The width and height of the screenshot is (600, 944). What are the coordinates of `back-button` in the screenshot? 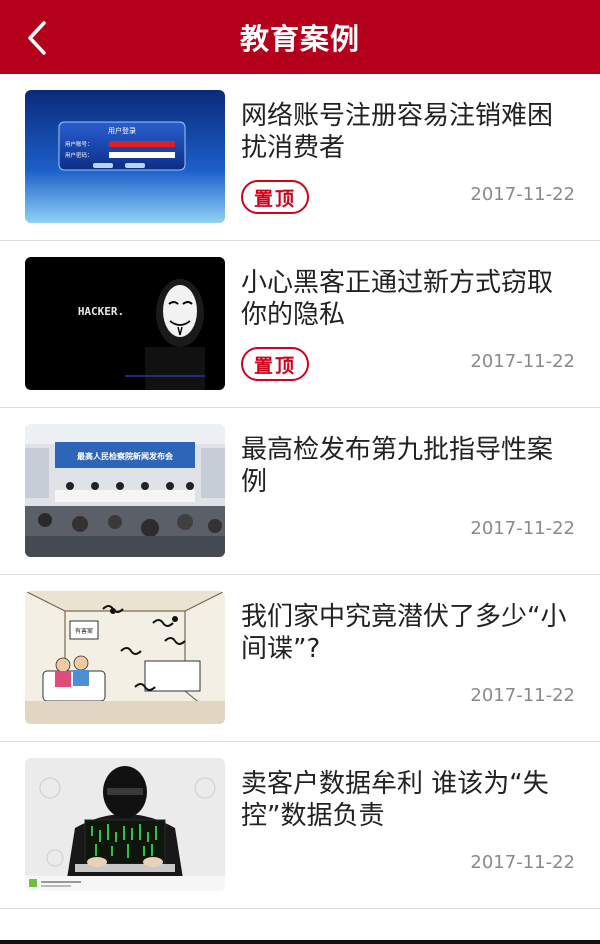 It's located at (38, 38).